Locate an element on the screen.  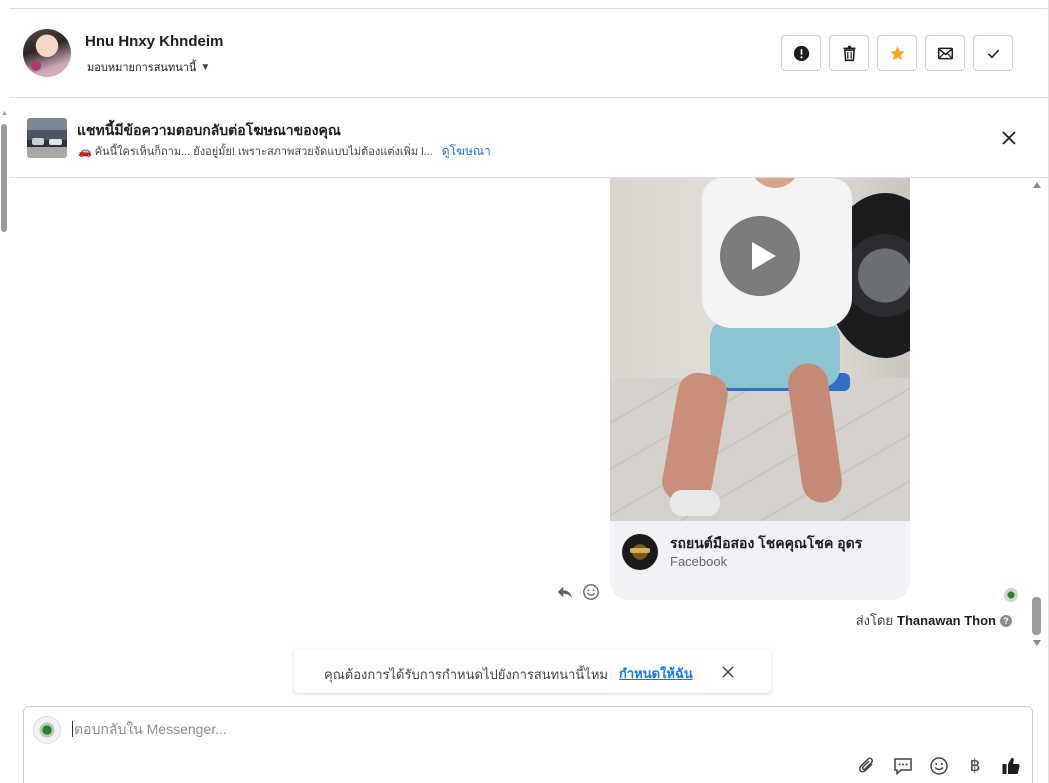
exclamation-circle-icon is located at coordinates (801, 53).